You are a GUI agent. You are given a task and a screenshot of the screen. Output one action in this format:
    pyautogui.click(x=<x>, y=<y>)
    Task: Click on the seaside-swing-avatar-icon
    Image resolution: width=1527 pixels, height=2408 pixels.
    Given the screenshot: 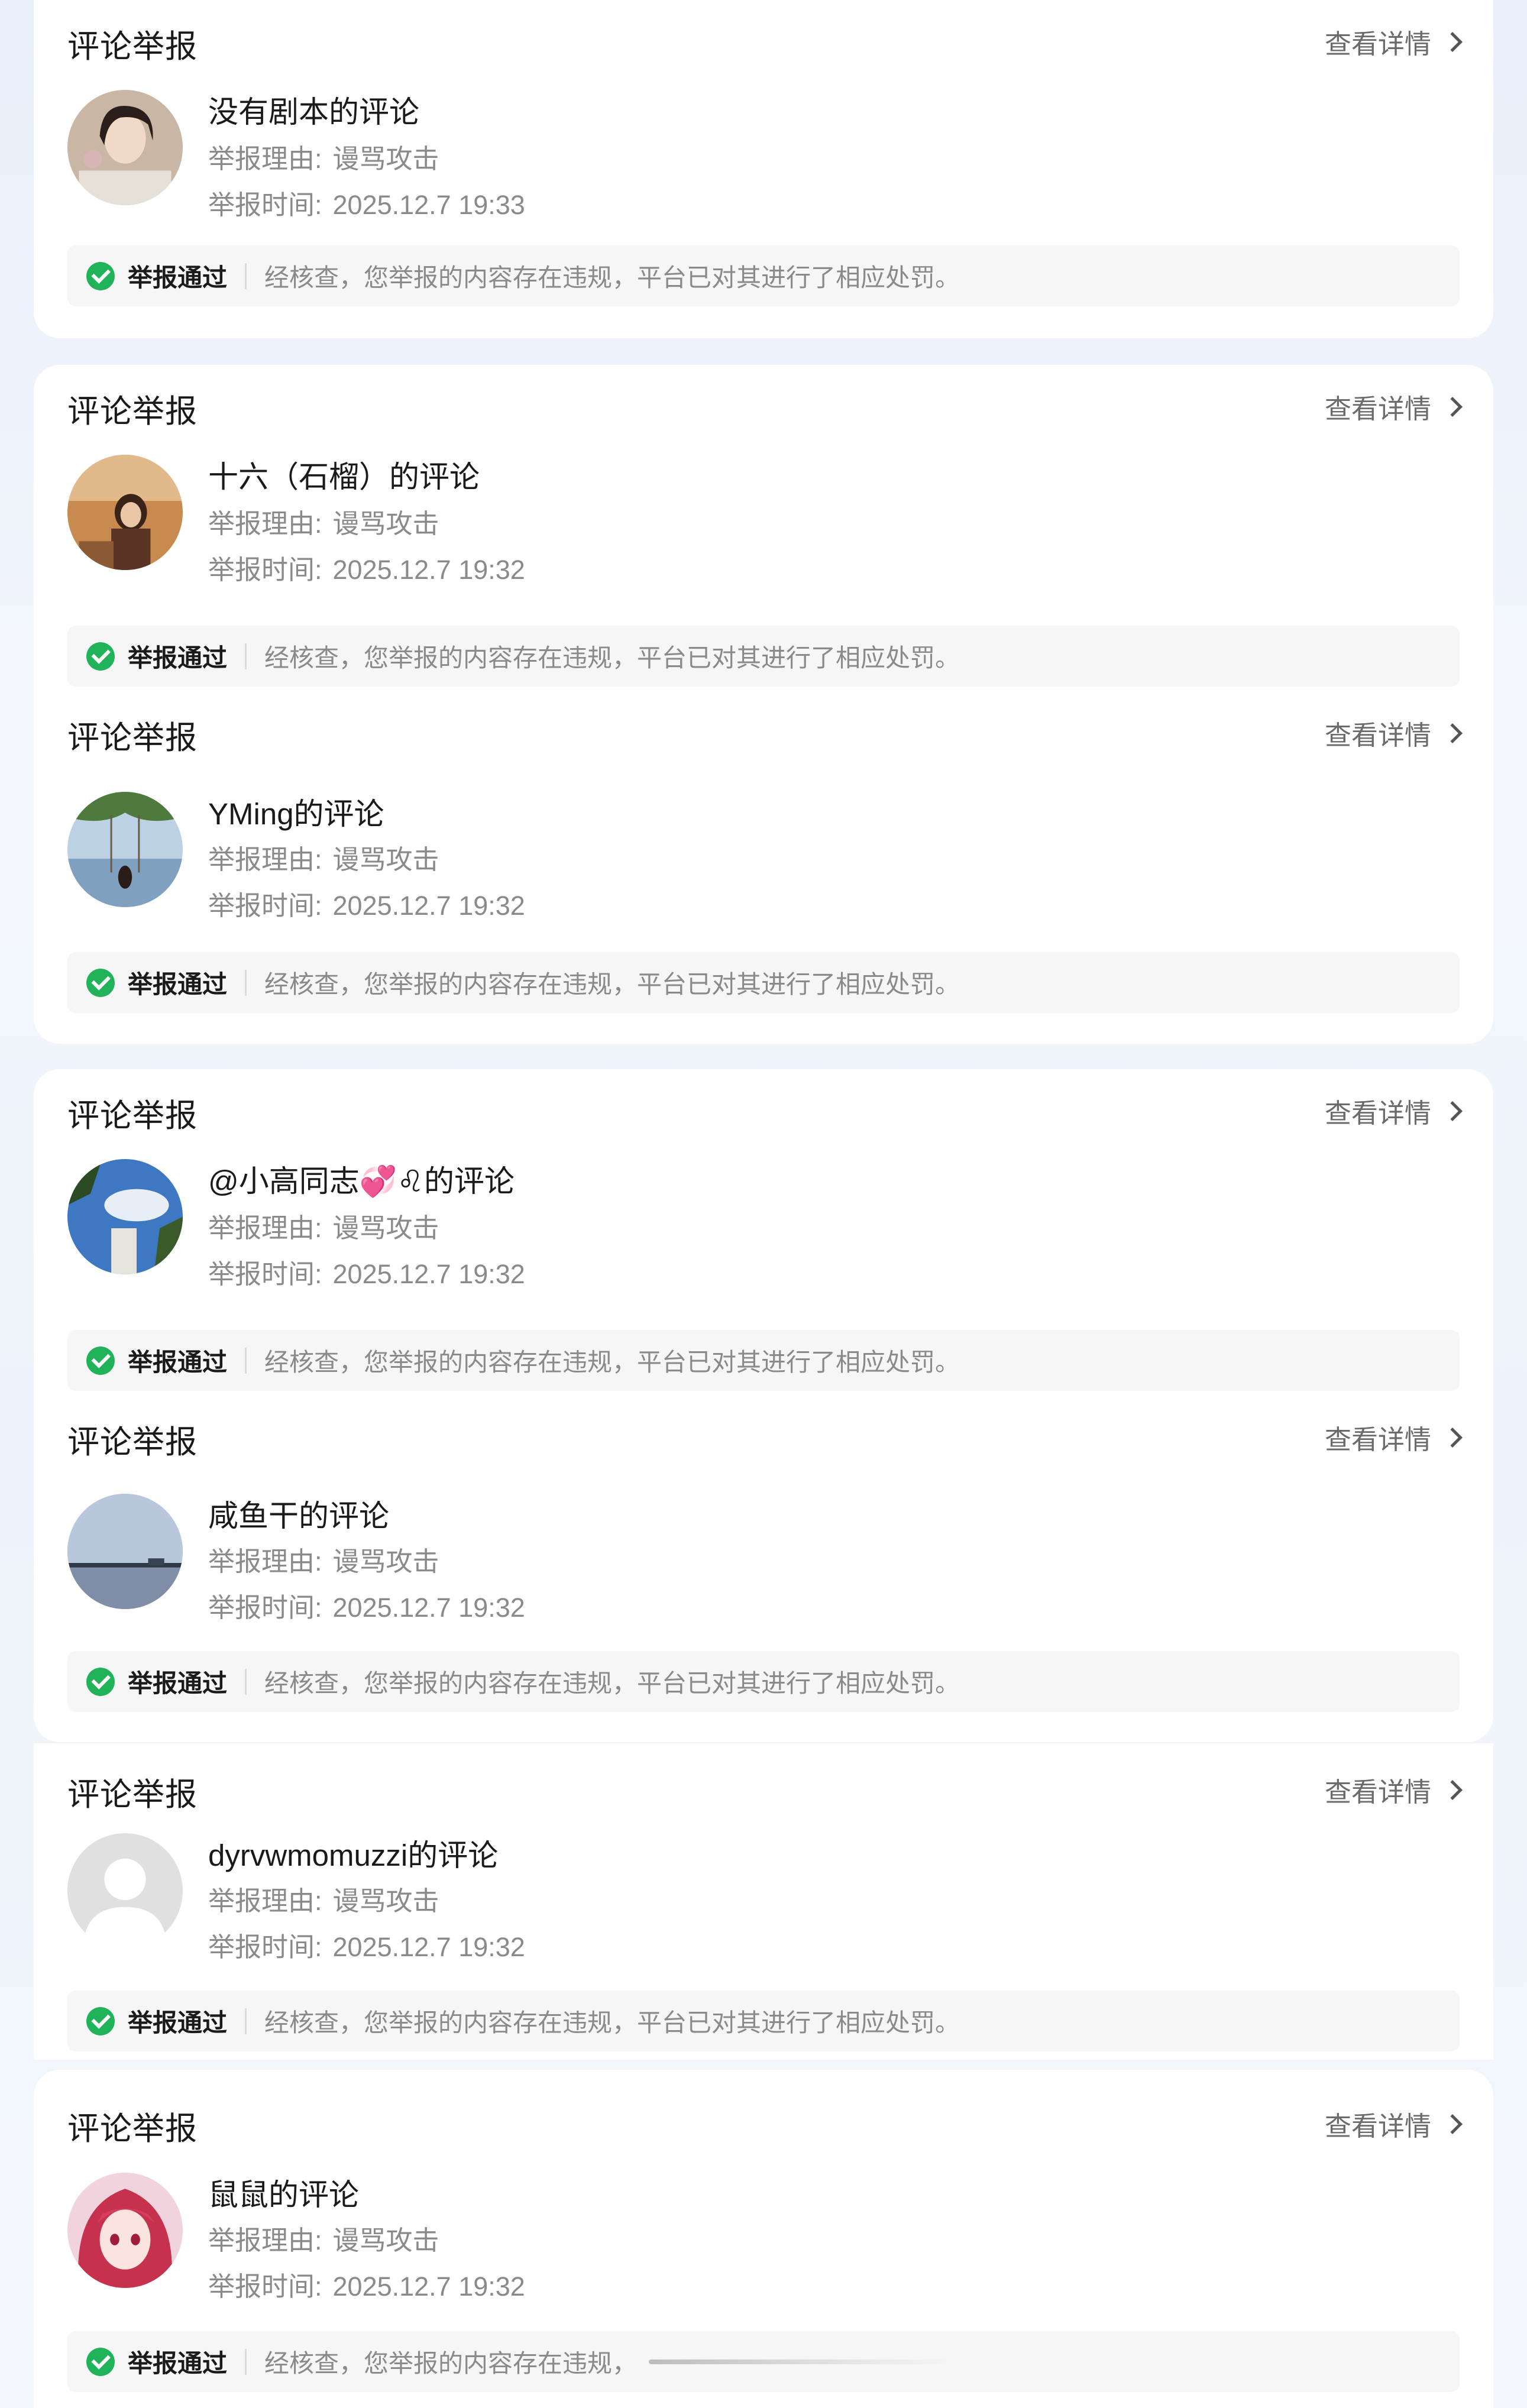 What is the action you would take?
    pyautogui.click(x=125, y=849)
    